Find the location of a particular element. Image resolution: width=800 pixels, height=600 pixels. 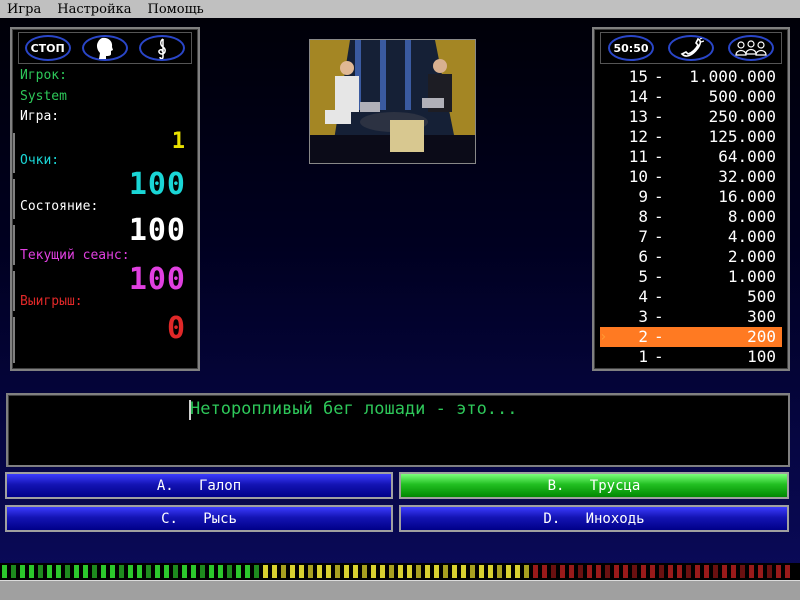

head-silhouette-button is located at coordinates (104, 48).